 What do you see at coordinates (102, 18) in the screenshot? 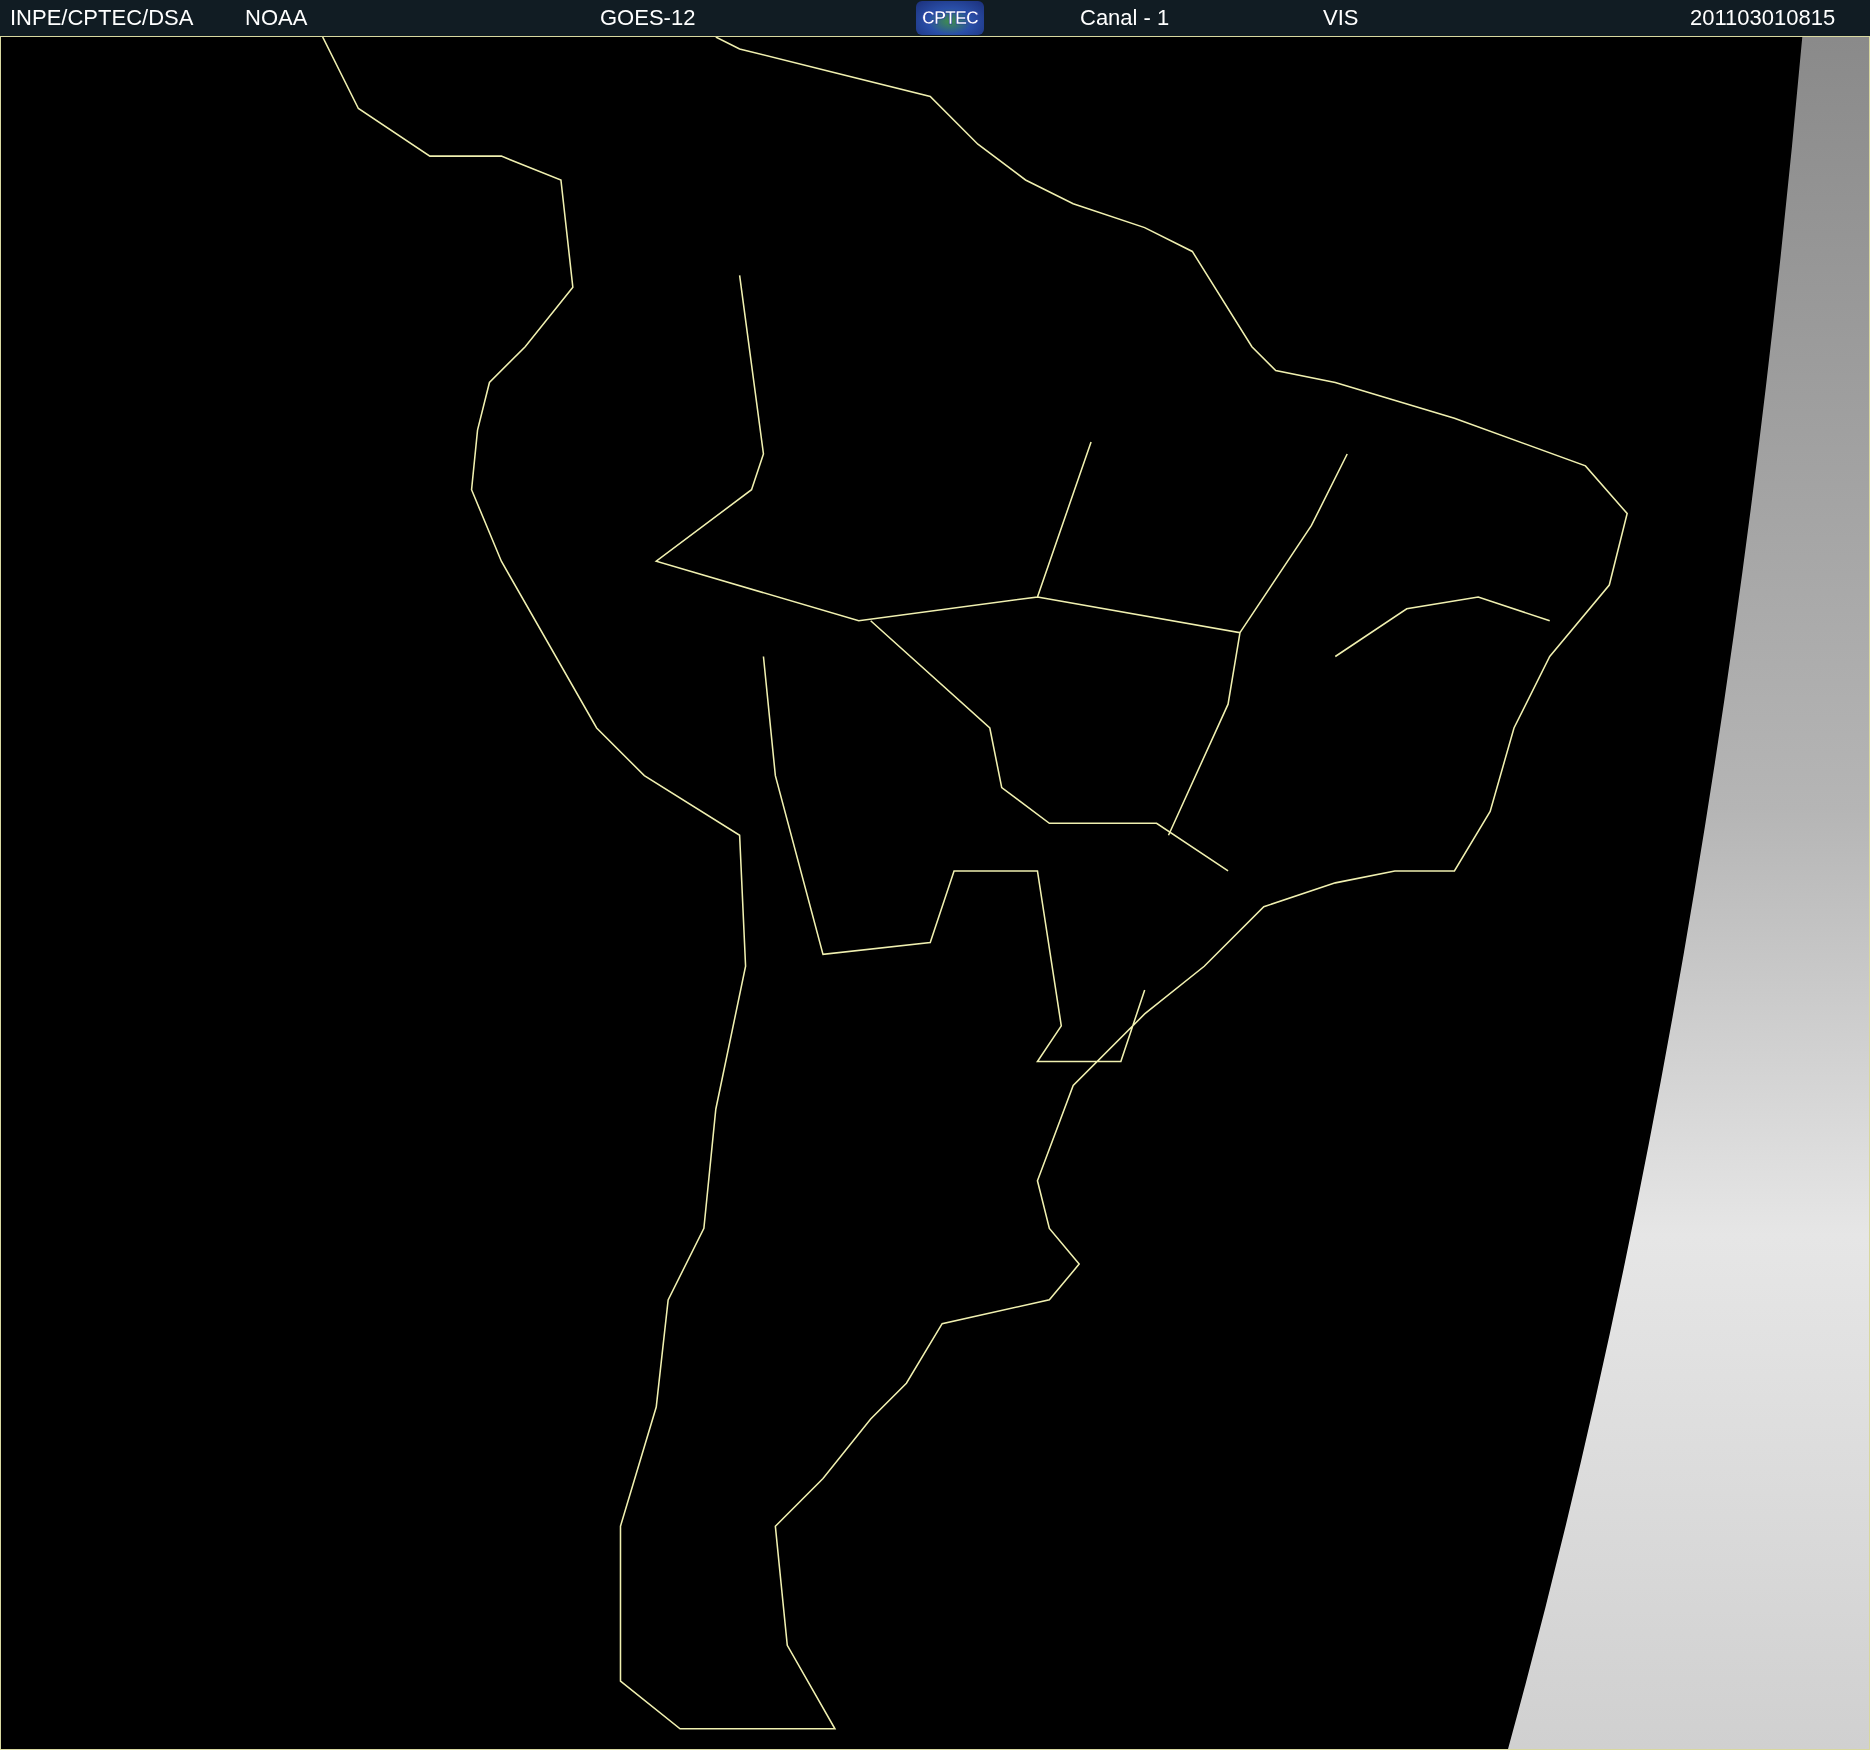
I see `header-label: INPE/CPTEC/DSA` at bounding box center [102, 18].